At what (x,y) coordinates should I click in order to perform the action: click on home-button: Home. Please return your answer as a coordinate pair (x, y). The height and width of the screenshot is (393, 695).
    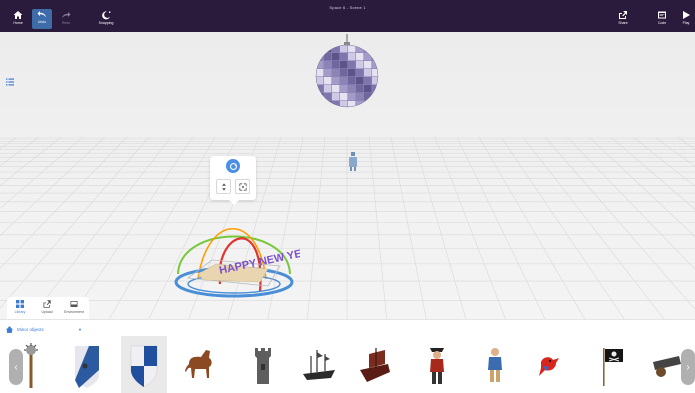
    Looking at the image, I should click on (18, 20).